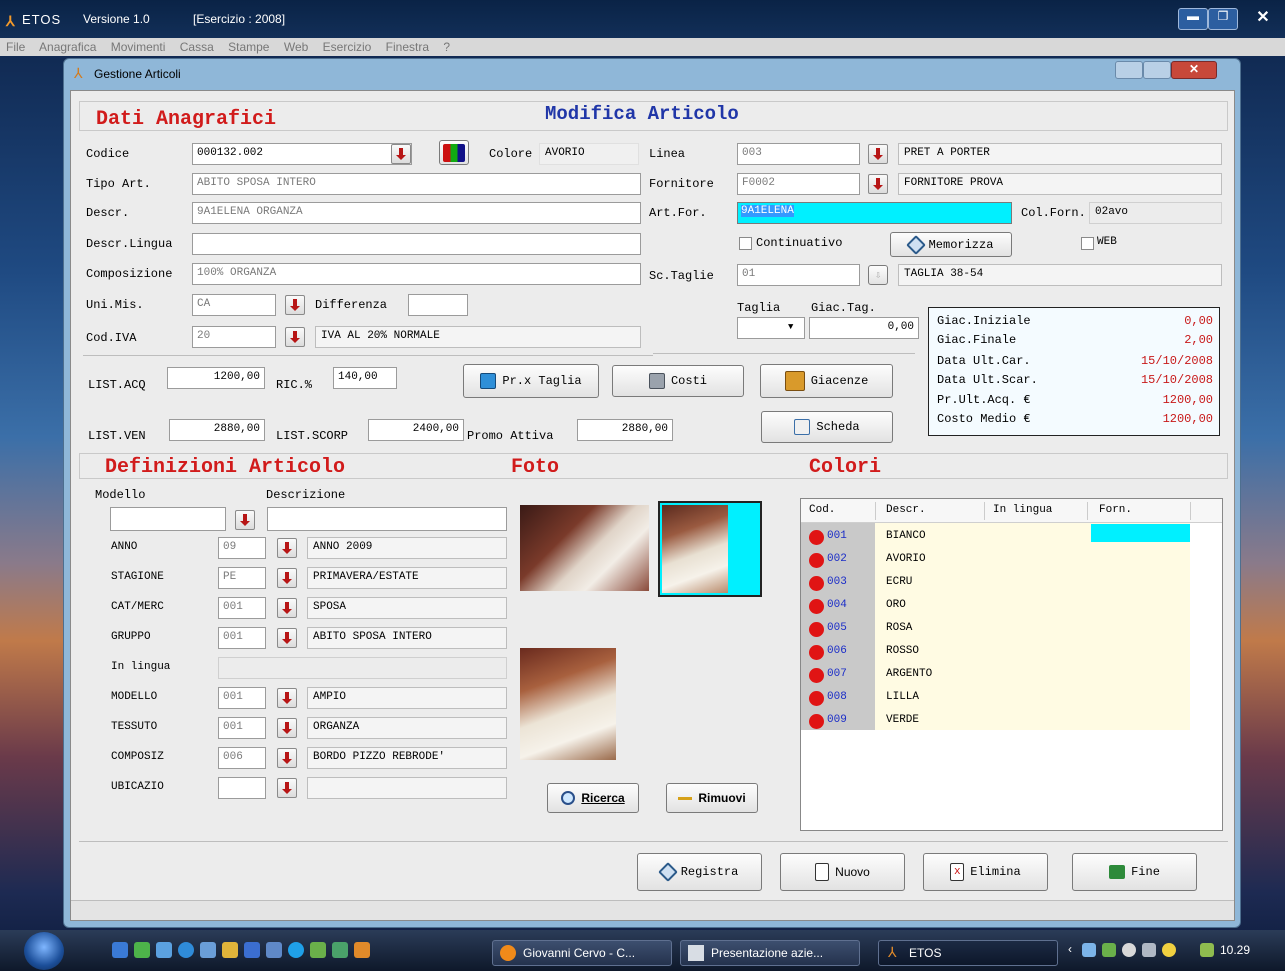 The width and height of the screenshot is (1285, 971). What do you see at coordinates (295, 337) in the screenshot?
I see `cod-iva-lookup-button` at bounding box center [295, 337].